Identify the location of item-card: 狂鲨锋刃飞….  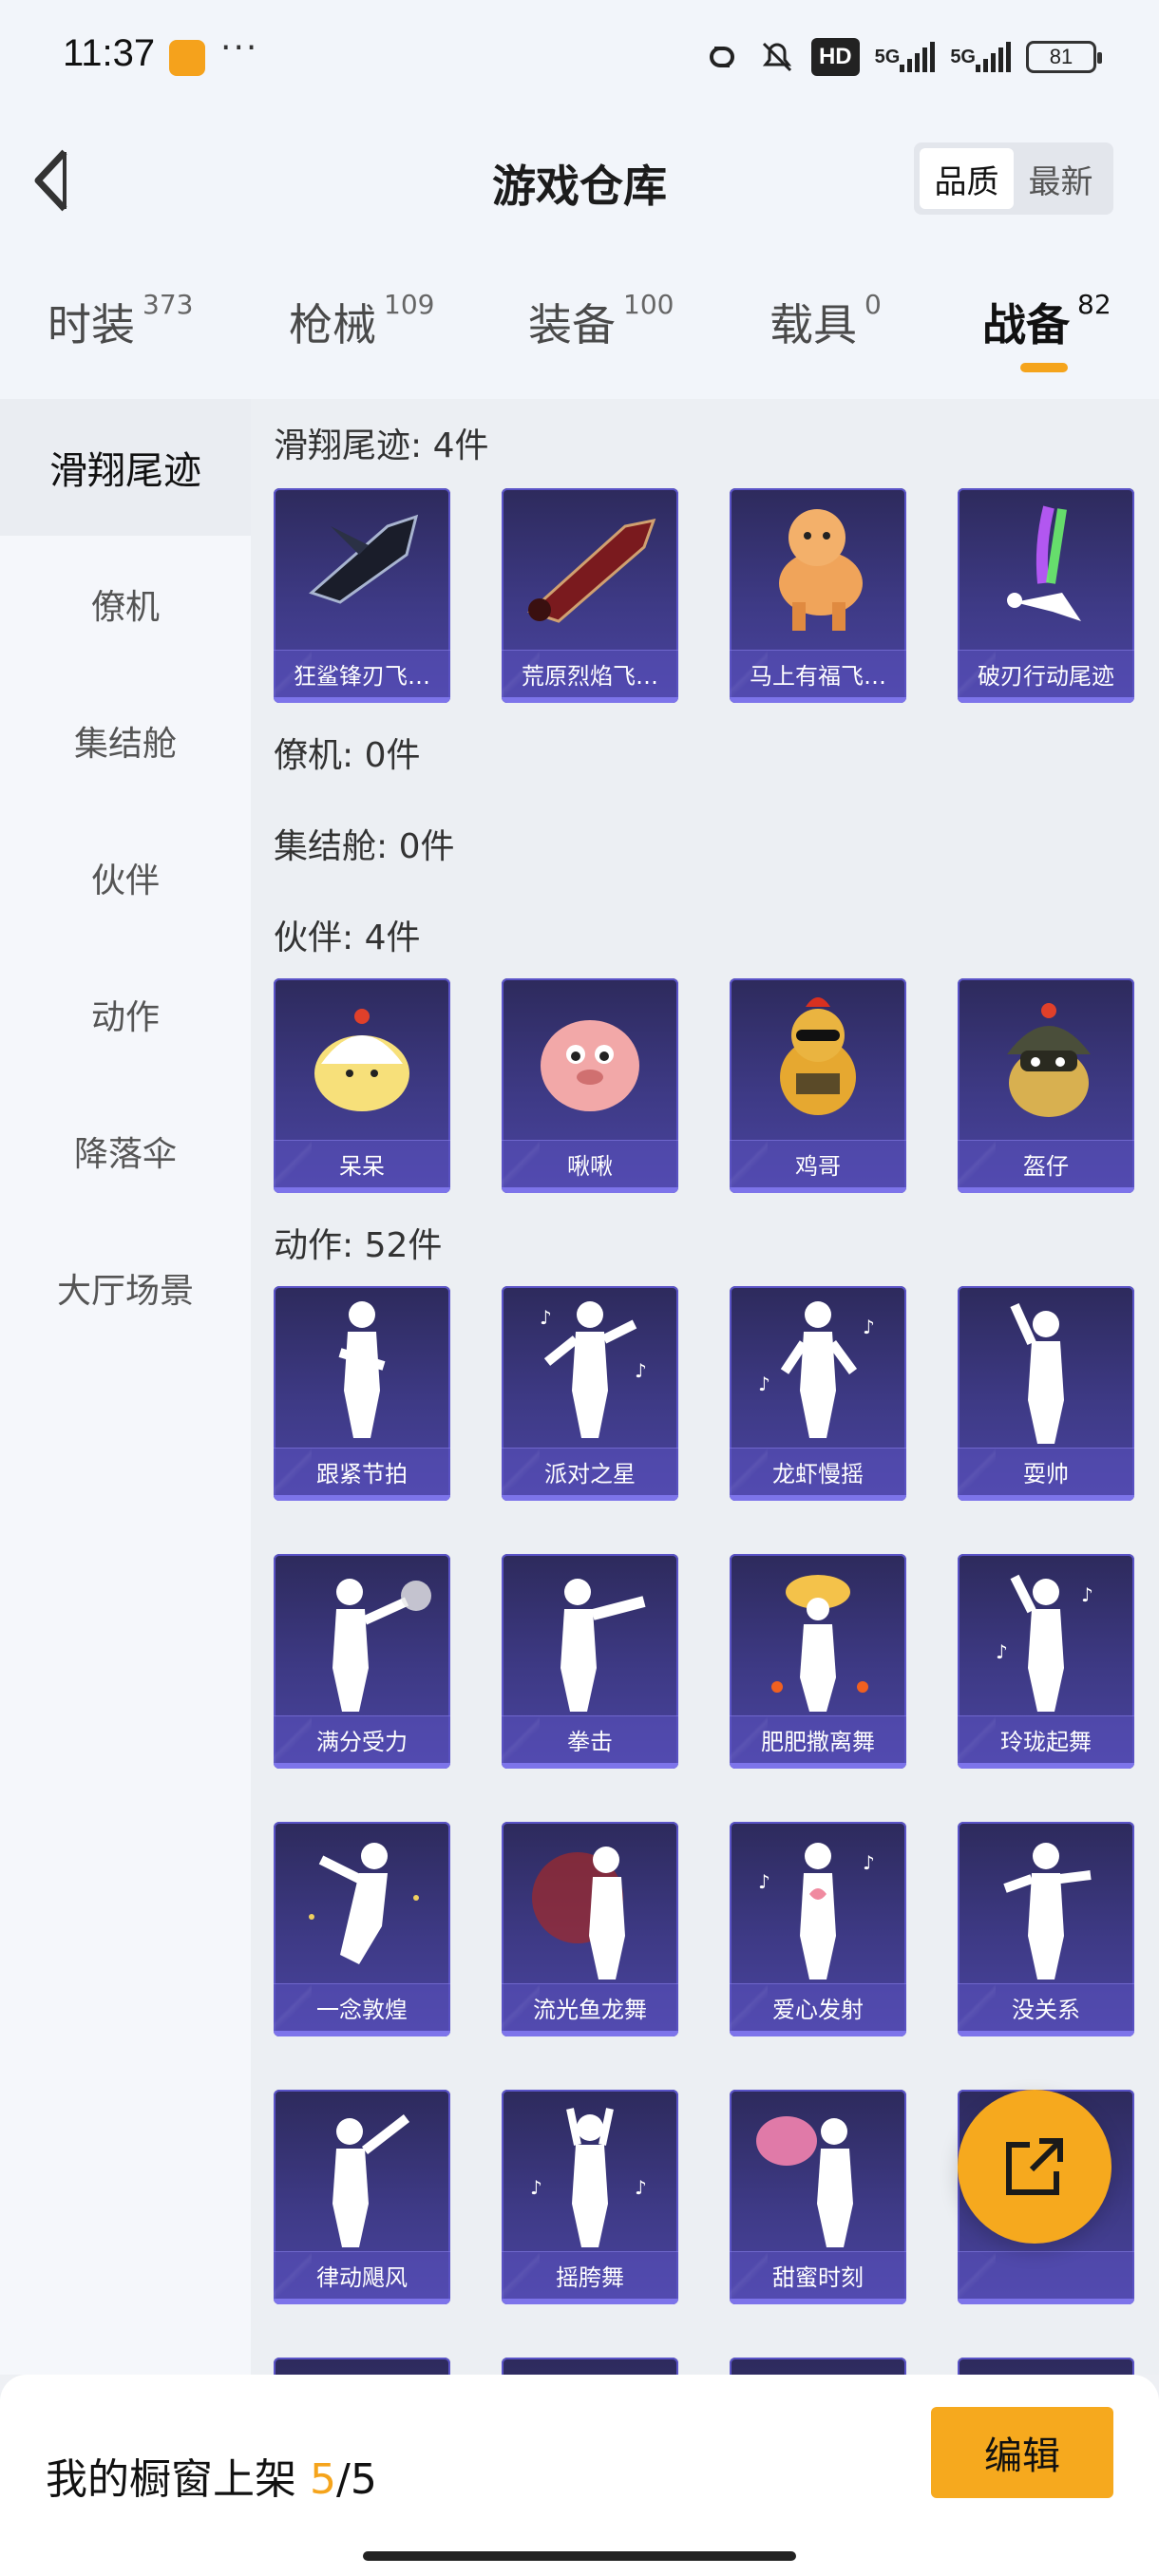
(362, 595).